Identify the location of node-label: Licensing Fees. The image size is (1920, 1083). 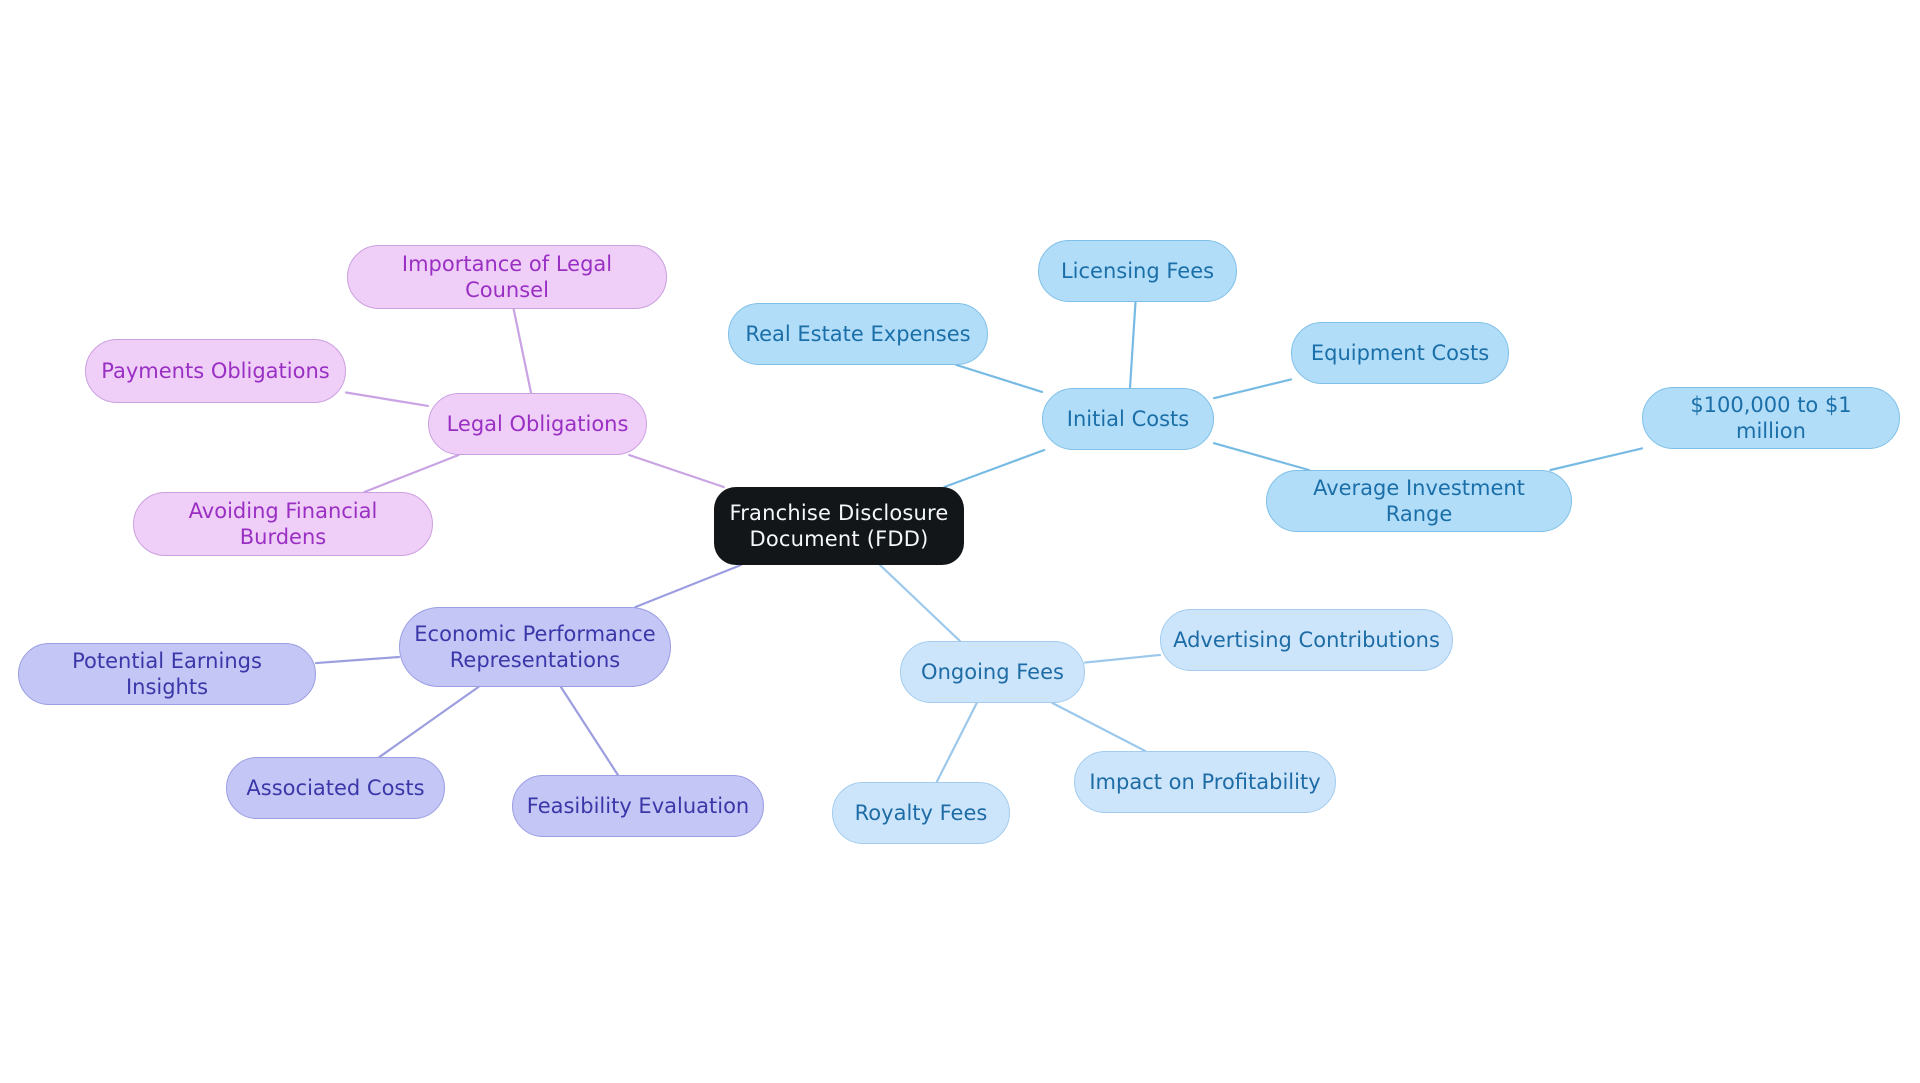
(1137, 270).